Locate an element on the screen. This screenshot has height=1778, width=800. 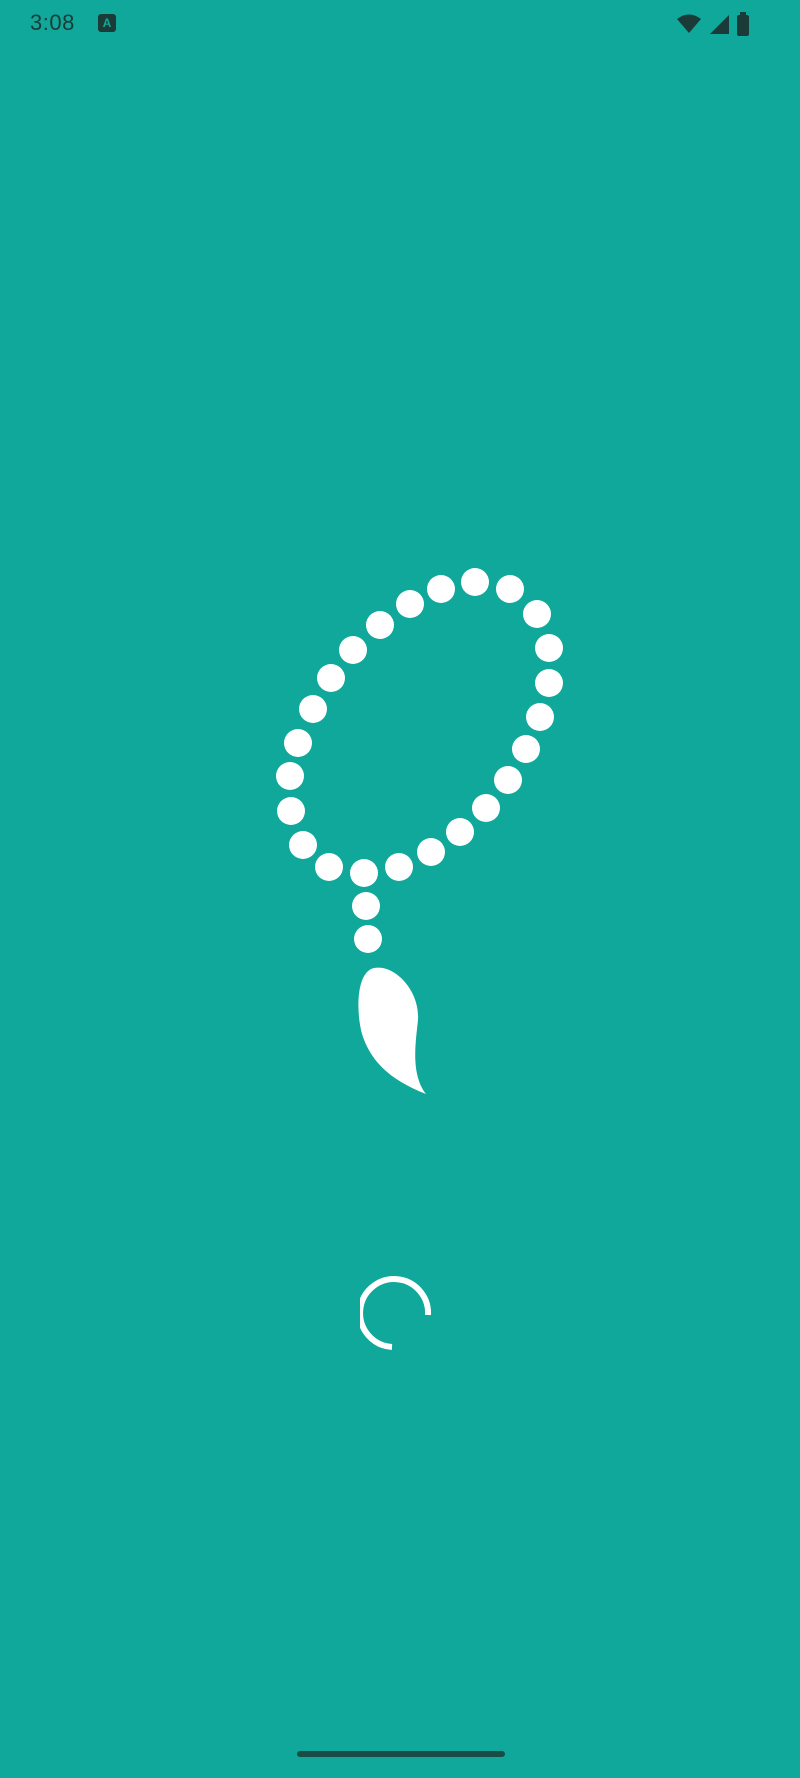
status-time: 3:08 is located at coordinates (52, 22).